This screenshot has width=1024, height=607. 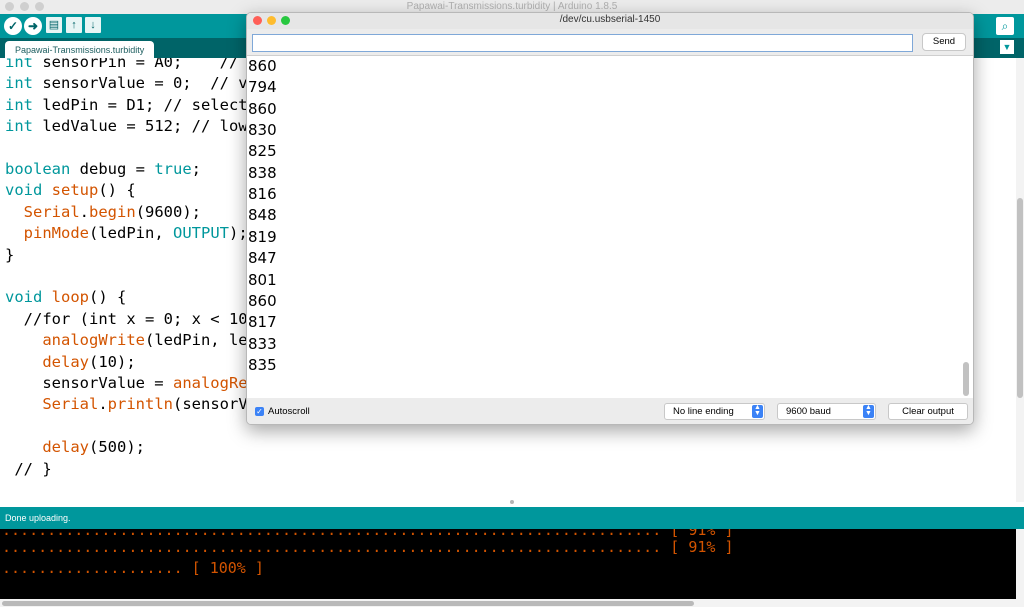 I want to click on upload-button: ➜, so click(x=33, y=26).